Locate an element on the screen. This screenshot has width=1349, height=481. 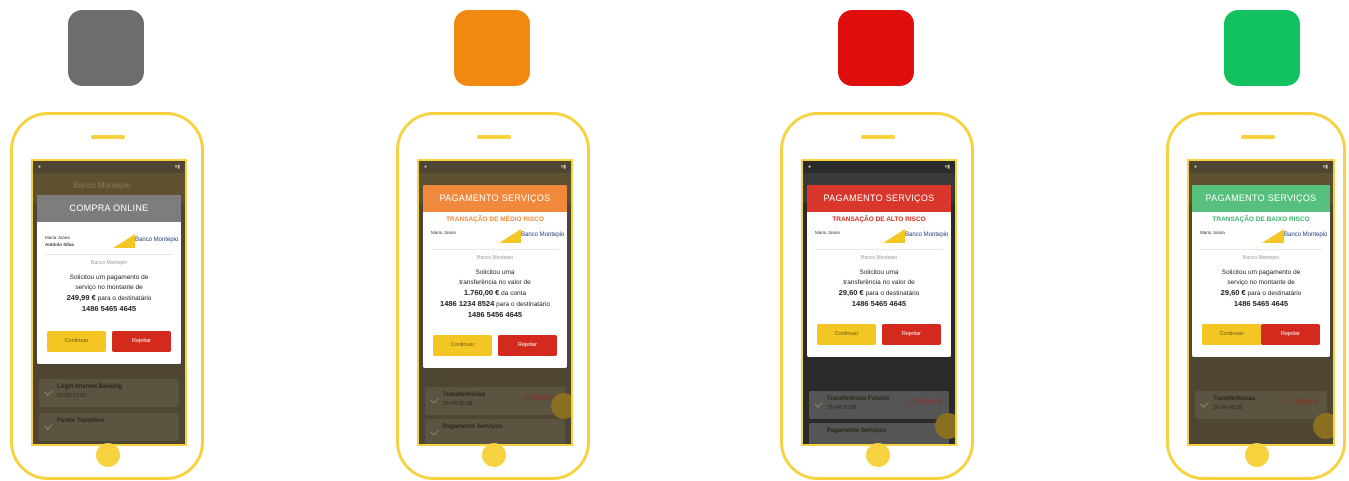
list-item-title: Fundo Transfere is located at coordinates (81, 421).